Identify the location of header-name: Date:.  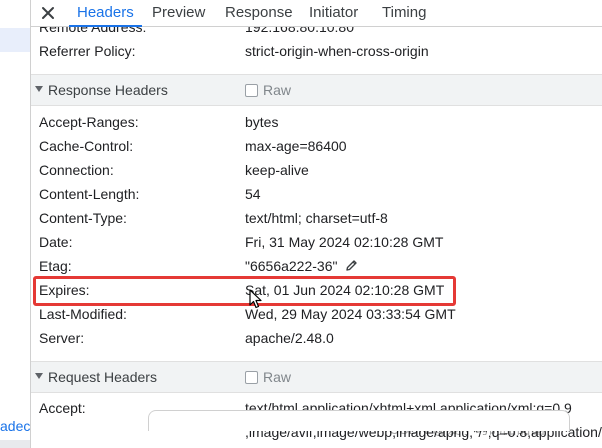
(56, 242).